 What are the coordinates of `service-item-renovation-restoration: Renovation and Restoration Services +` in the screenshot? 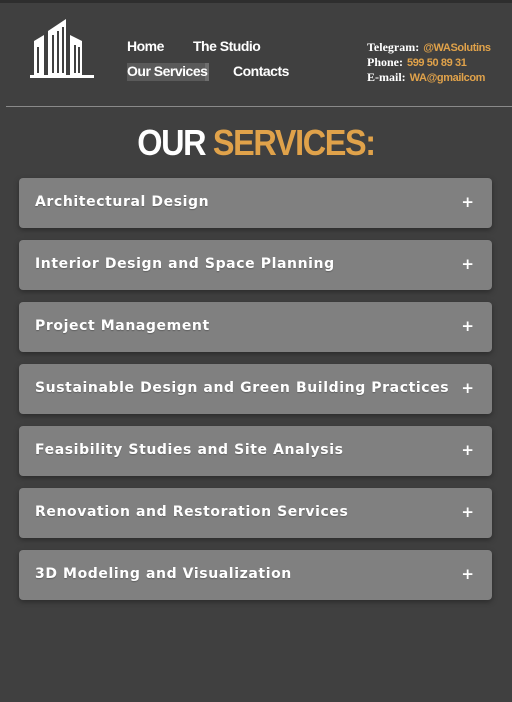 It's located at (255, 513).